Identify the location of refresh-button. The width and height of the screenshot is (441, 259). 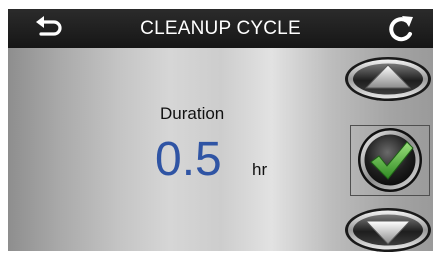
(402, 29).